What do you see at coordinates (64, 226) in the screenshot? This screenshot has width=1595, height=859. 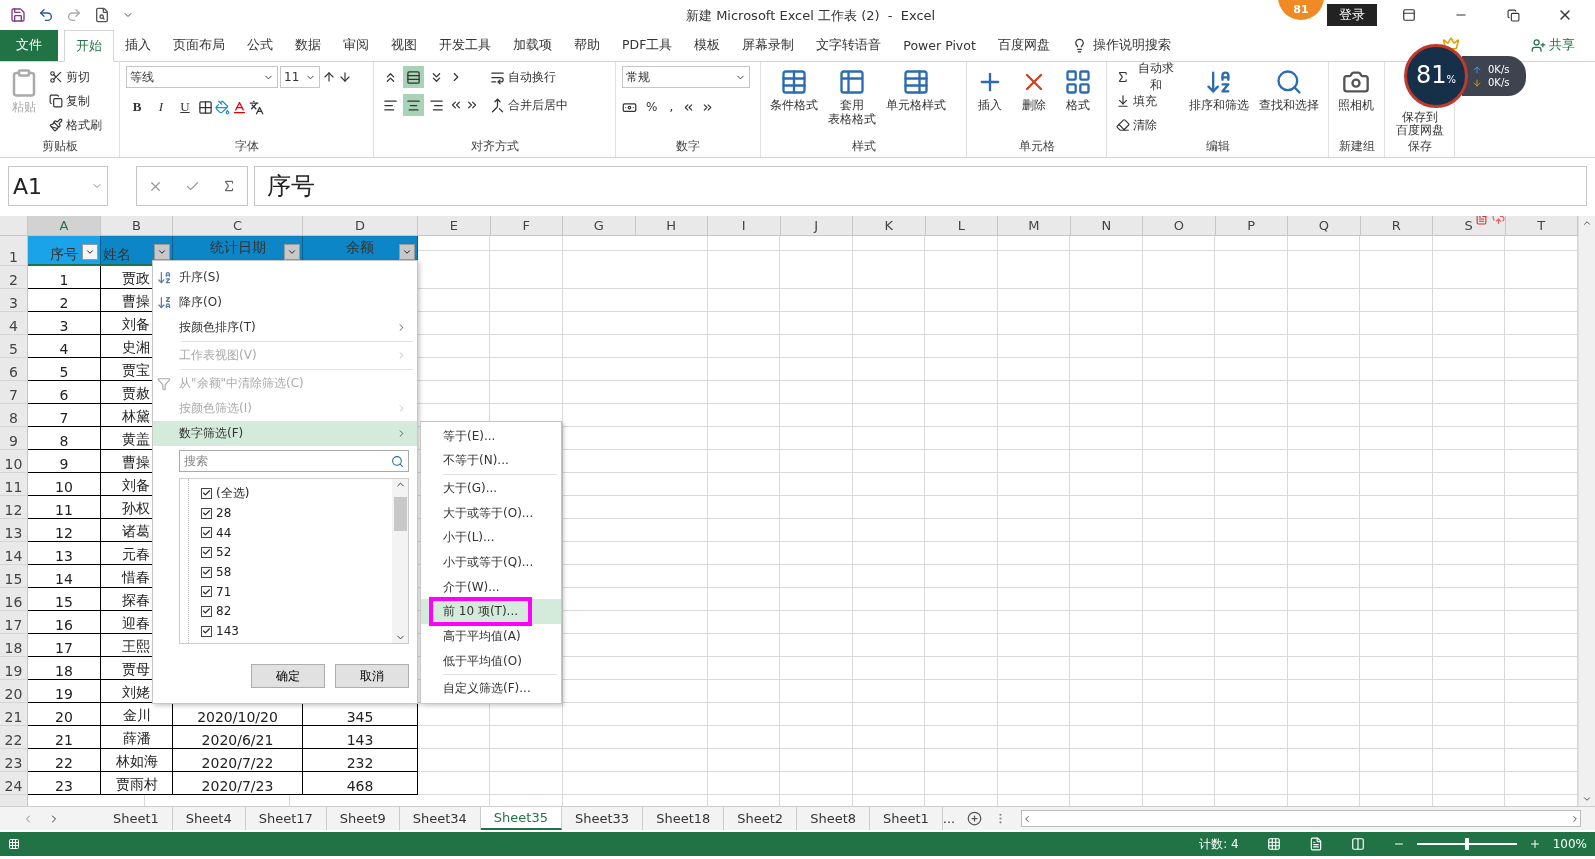 I see `column-header: A` at bounding box center [64, 226].